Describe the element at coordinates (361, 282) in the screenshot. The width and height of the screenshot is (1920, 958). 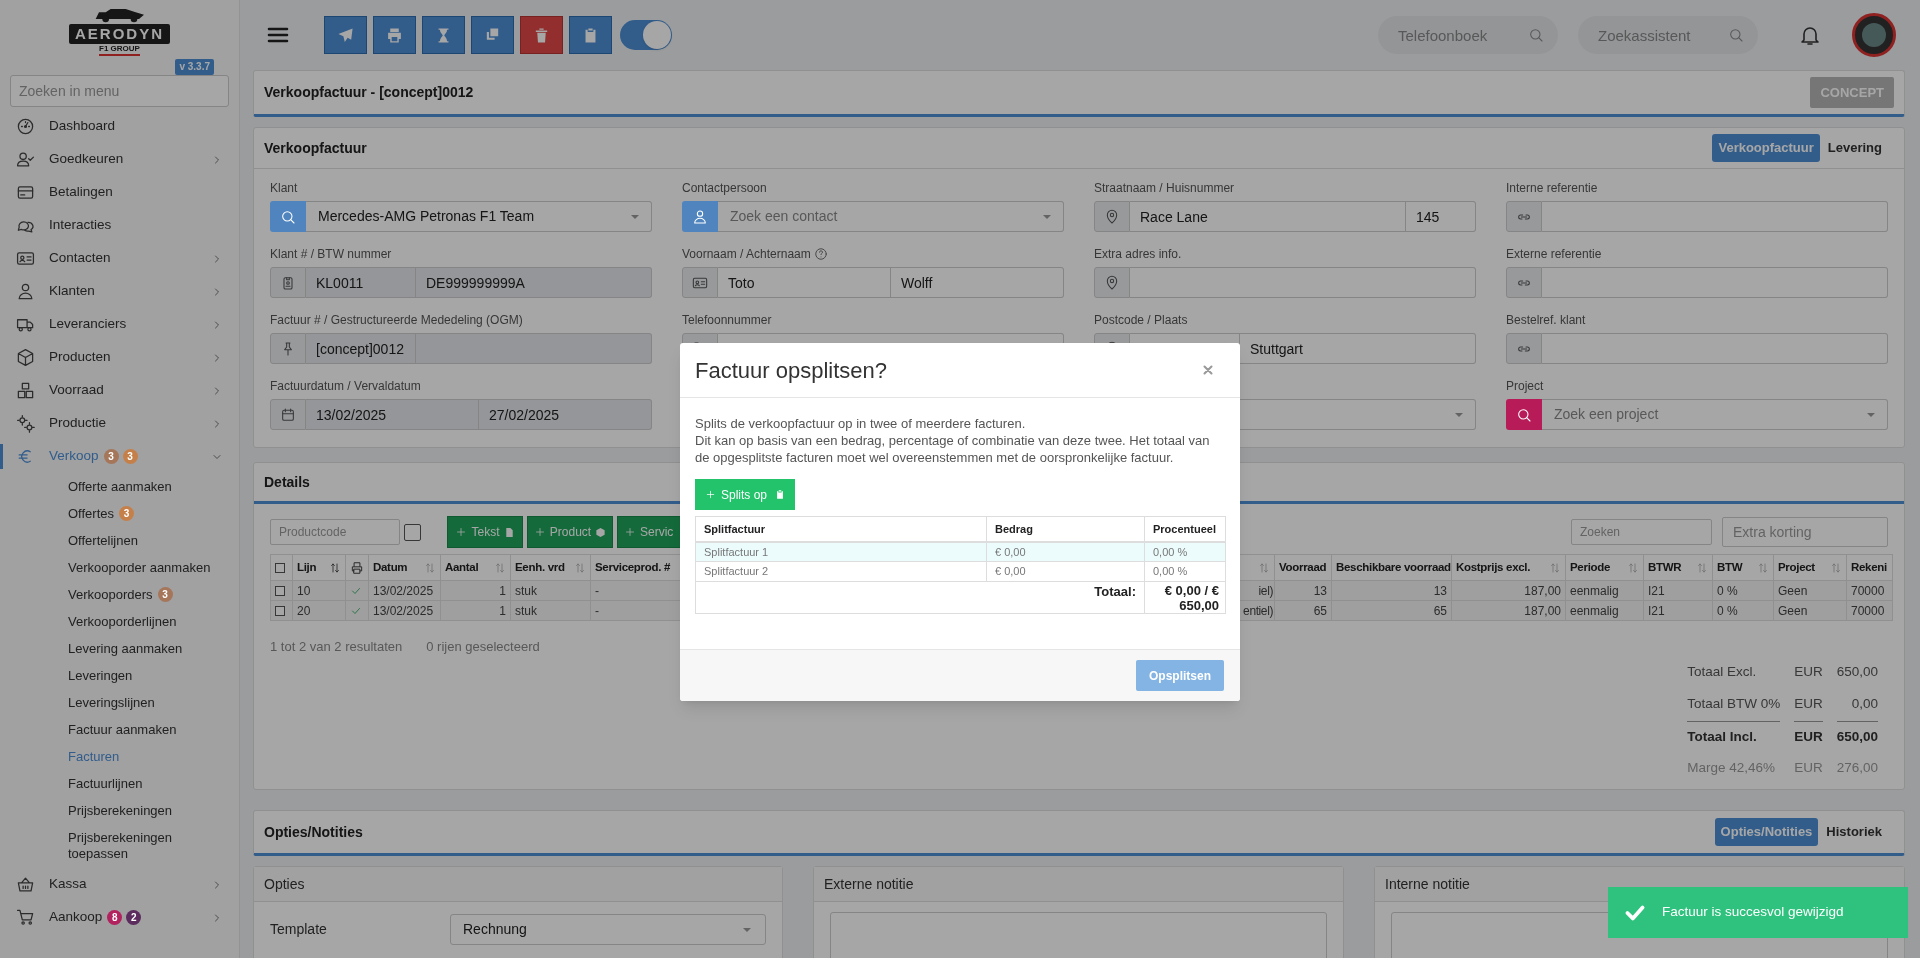
I see `input-field: KL0011` at that location.